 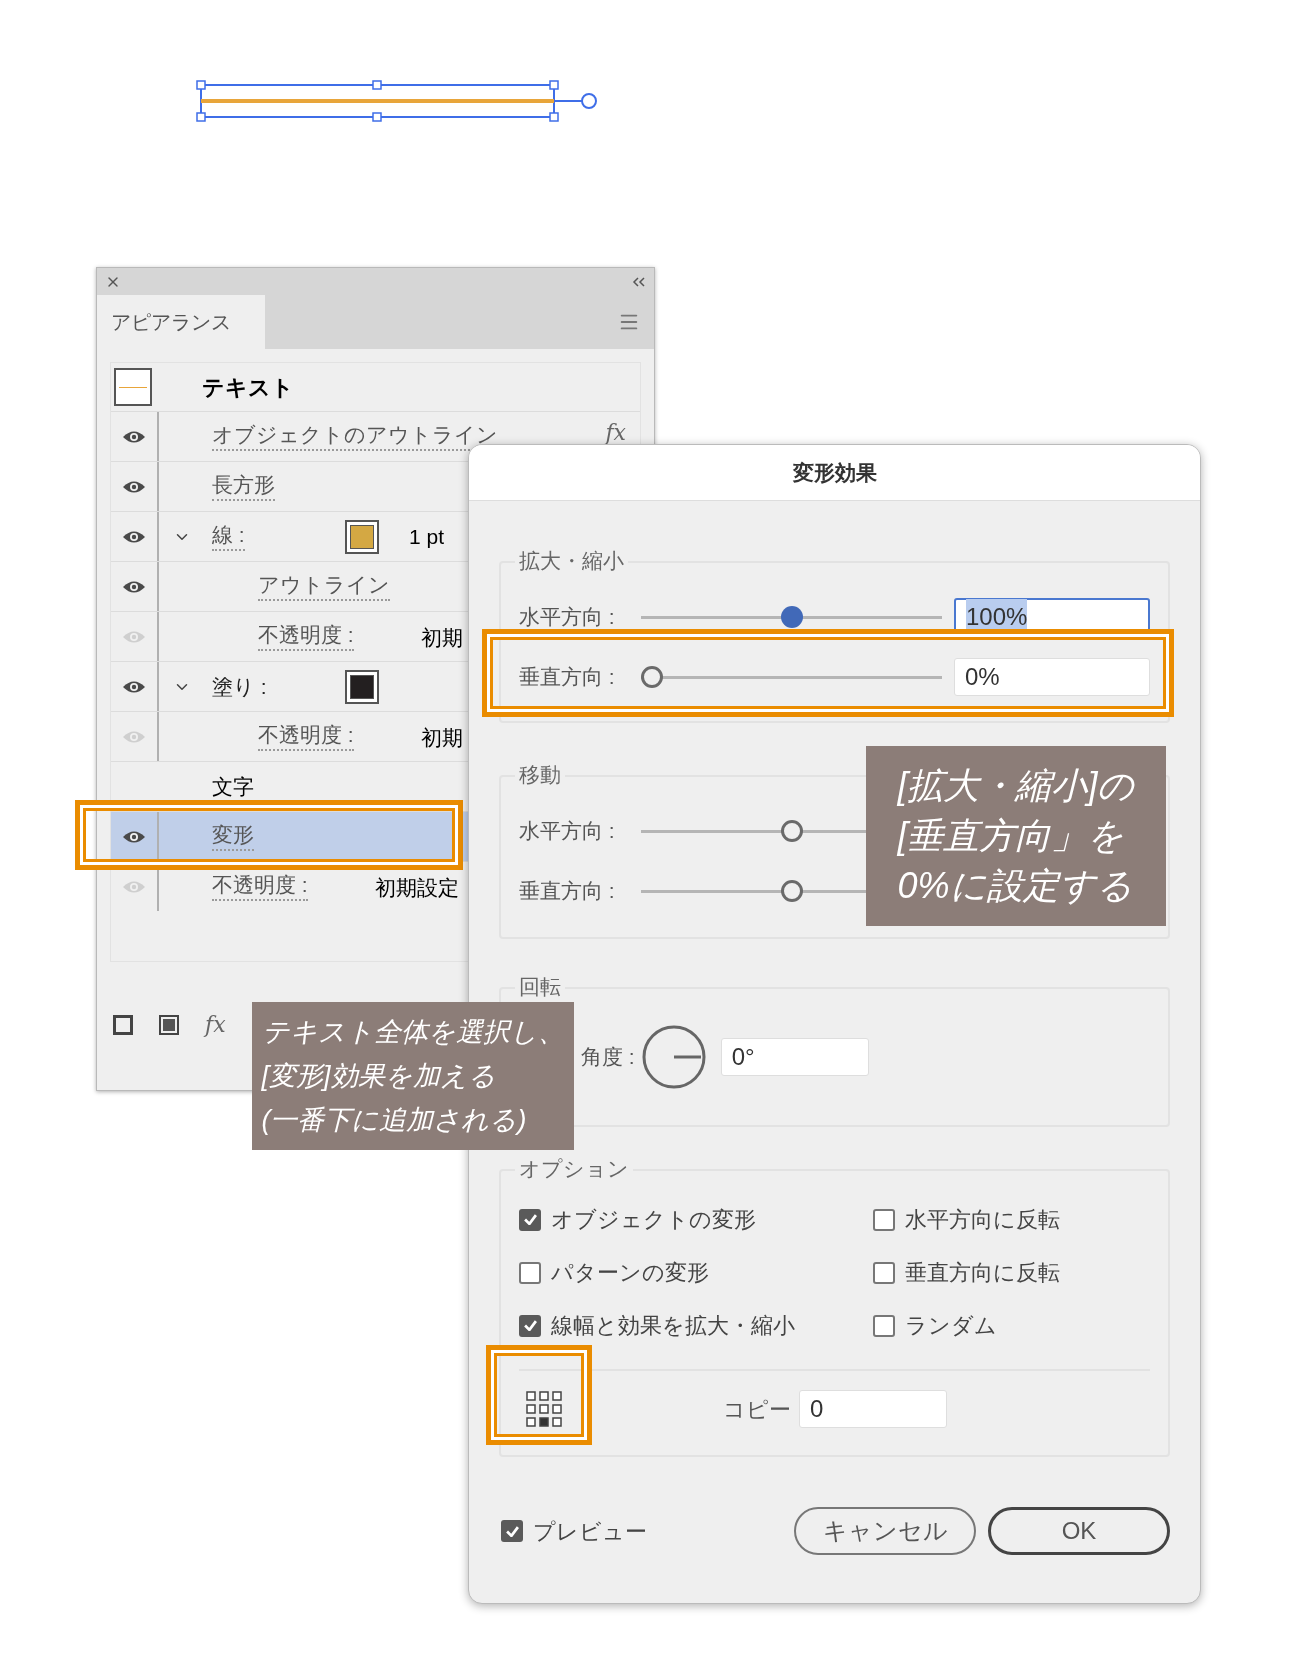 I want to click on value-field: 0%, so click(x=1052, y=677).